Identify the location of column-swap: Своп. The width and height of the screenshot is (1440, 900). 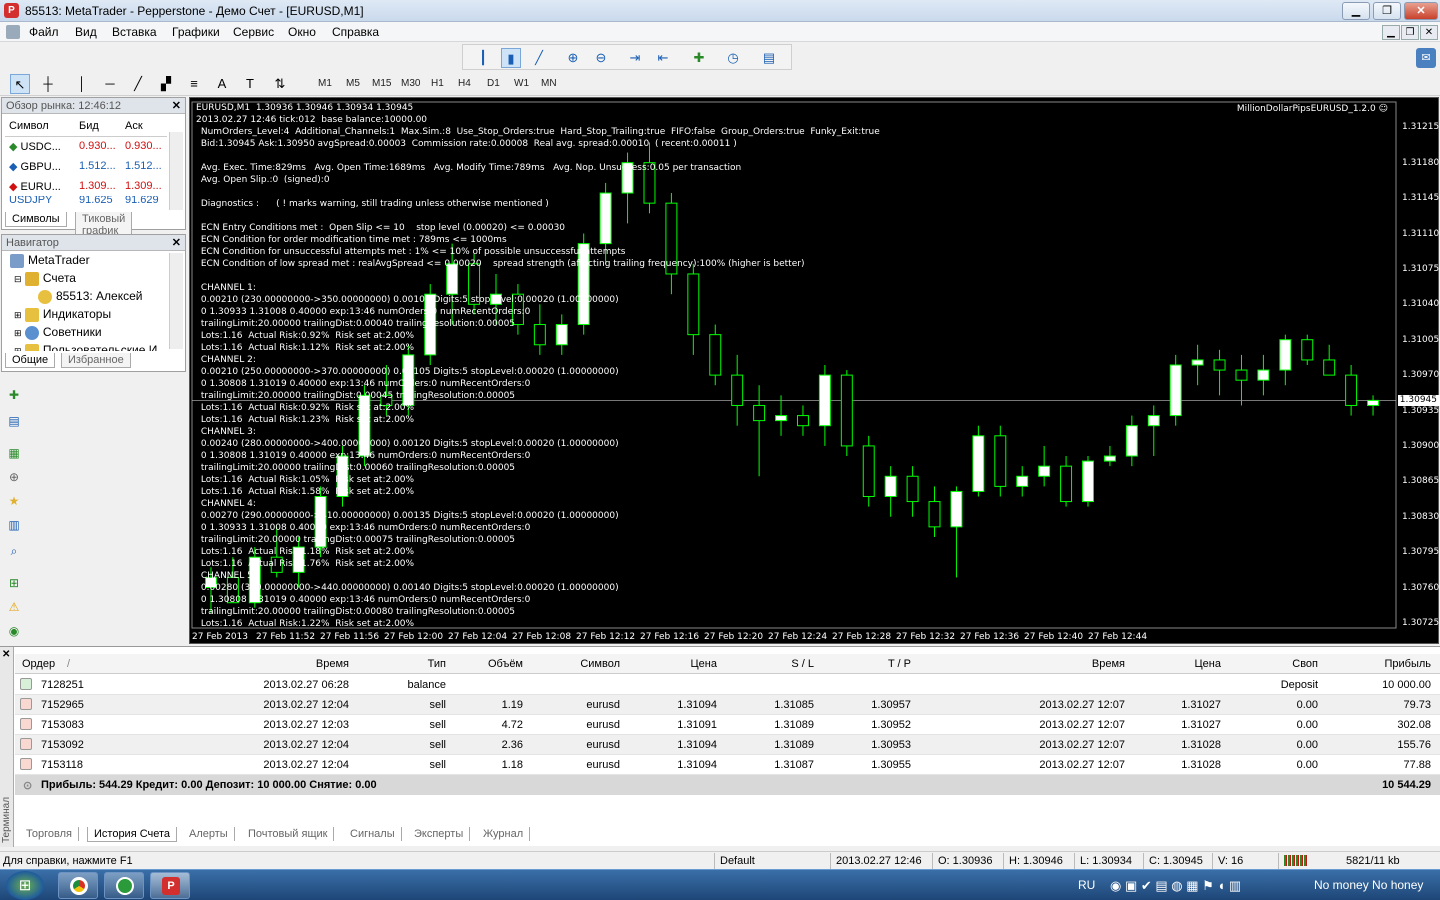
(1305, 664).